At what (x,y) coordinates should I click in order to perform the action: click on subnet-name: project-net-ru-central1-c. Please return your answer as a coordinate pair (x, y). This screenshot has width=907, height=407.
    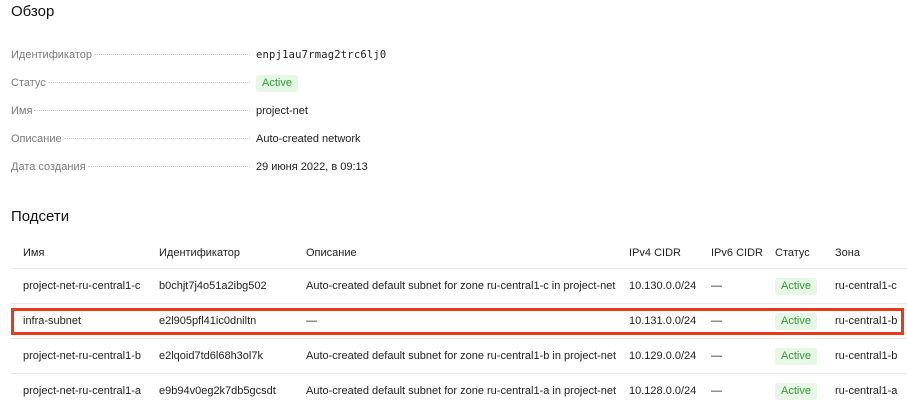
    Looking at the image, I should click on (81, 286).